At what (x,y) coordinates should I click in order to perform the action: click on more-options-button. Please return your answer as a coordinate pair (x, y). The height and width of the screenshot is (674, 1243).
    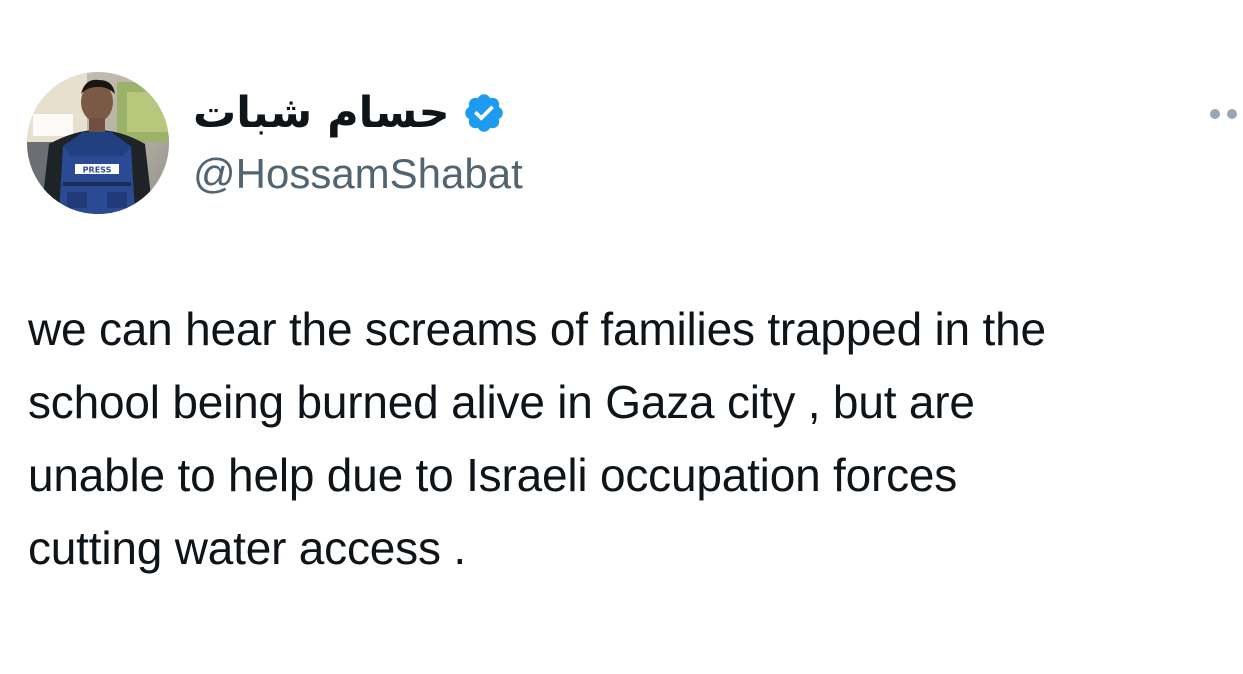
    Looking at the image, I should click on (1226, 114).